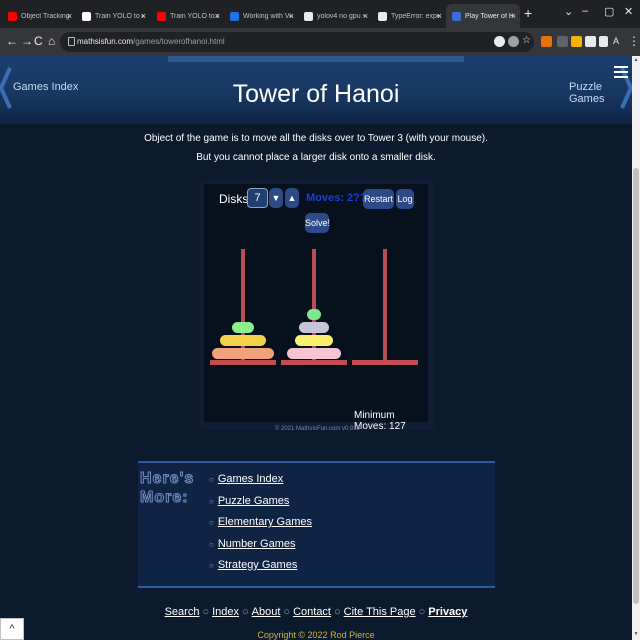  I want to click on footer-link: Cite This Page, so click(380, 612).